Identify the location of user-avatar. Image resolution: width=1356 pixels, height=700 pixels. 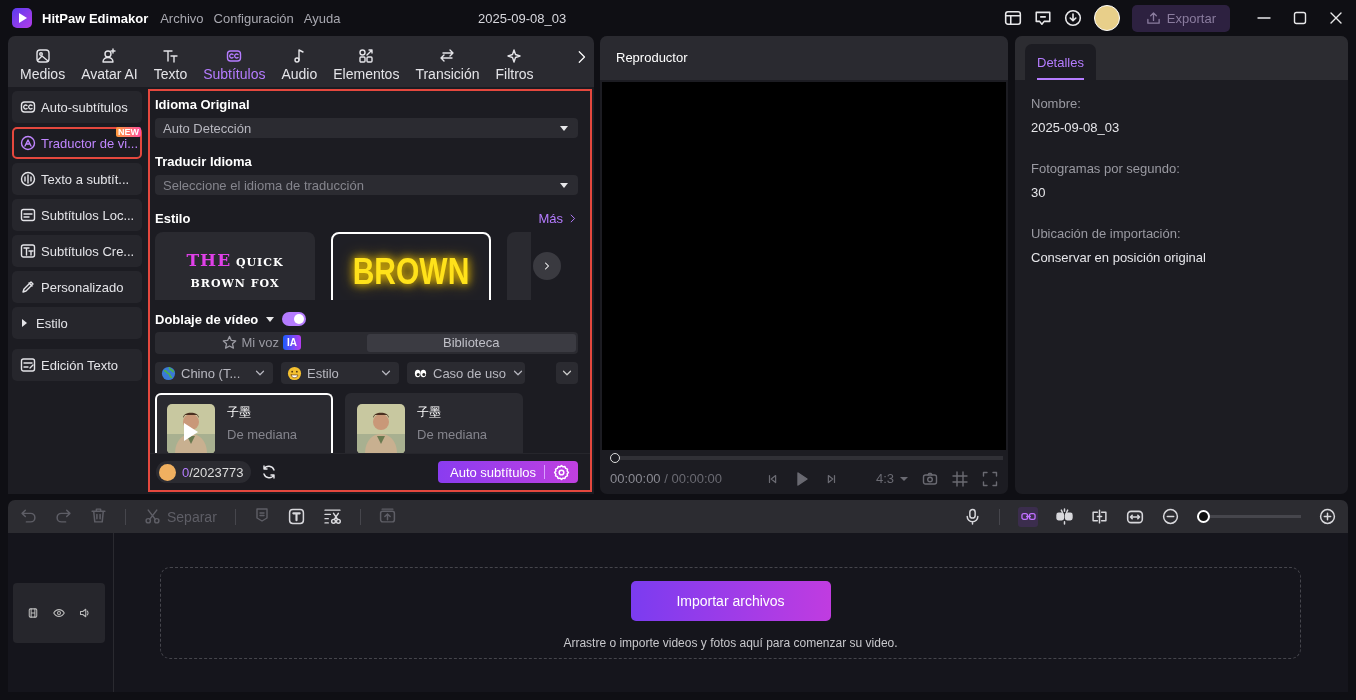
(1106, 18).